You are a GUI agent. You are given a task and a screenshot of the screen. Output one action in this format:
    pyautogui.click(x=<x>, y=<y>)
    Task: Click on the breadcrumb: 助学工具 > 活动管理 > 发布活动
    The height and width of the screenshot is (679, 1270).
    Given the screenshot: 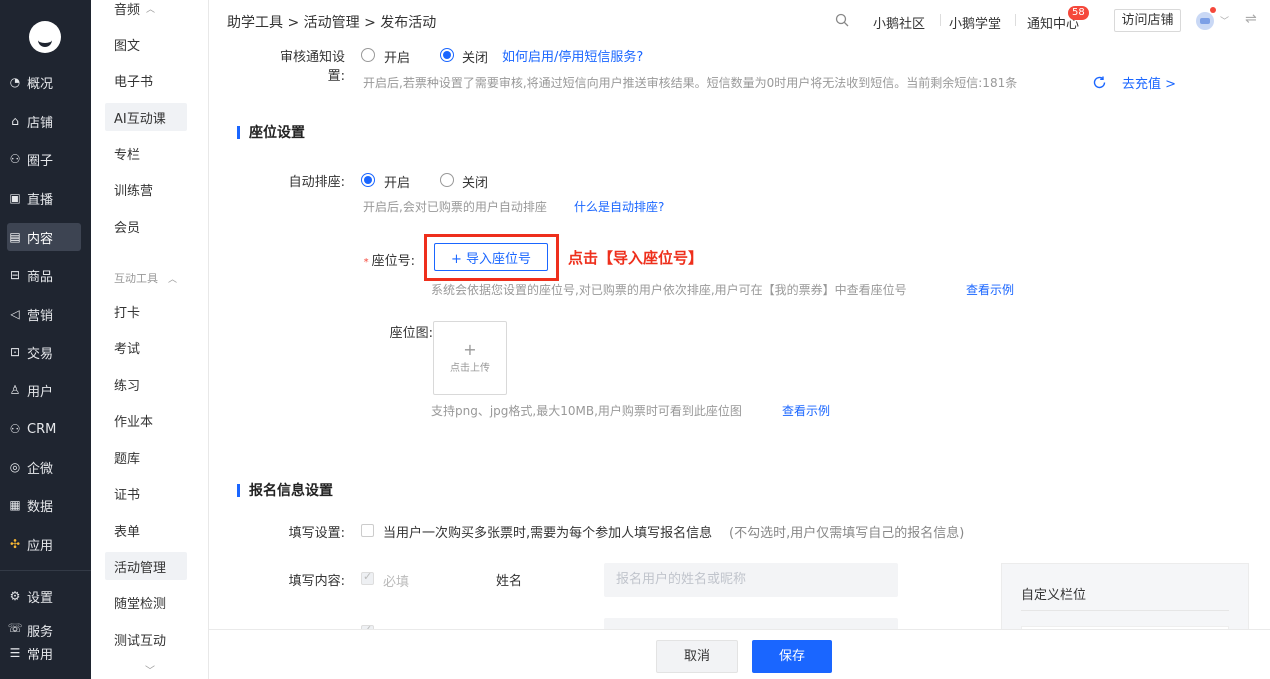 What is the action you would take?
    pyautogui.click(x=332, y=23)
    